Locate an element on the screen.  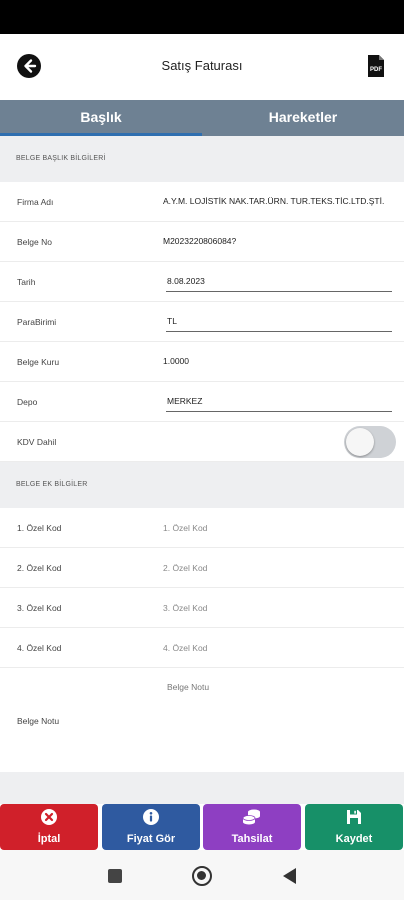
row-belge-kuru: Belge Kuru 1.0000 is located at coordinates (202, 362).